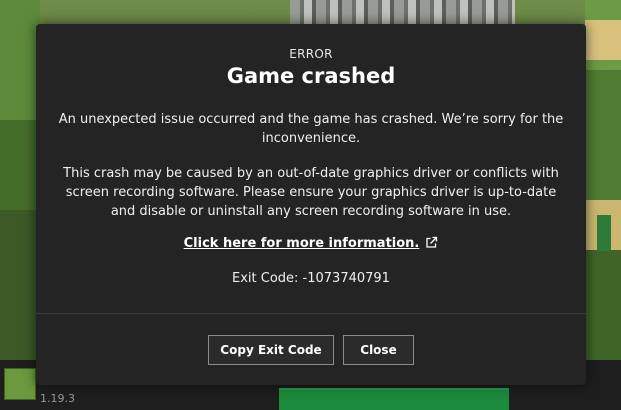 This screenshot has height=410, width=621. I want to click on exit-code: Exit Code: -1073740791, so click(311, 278).